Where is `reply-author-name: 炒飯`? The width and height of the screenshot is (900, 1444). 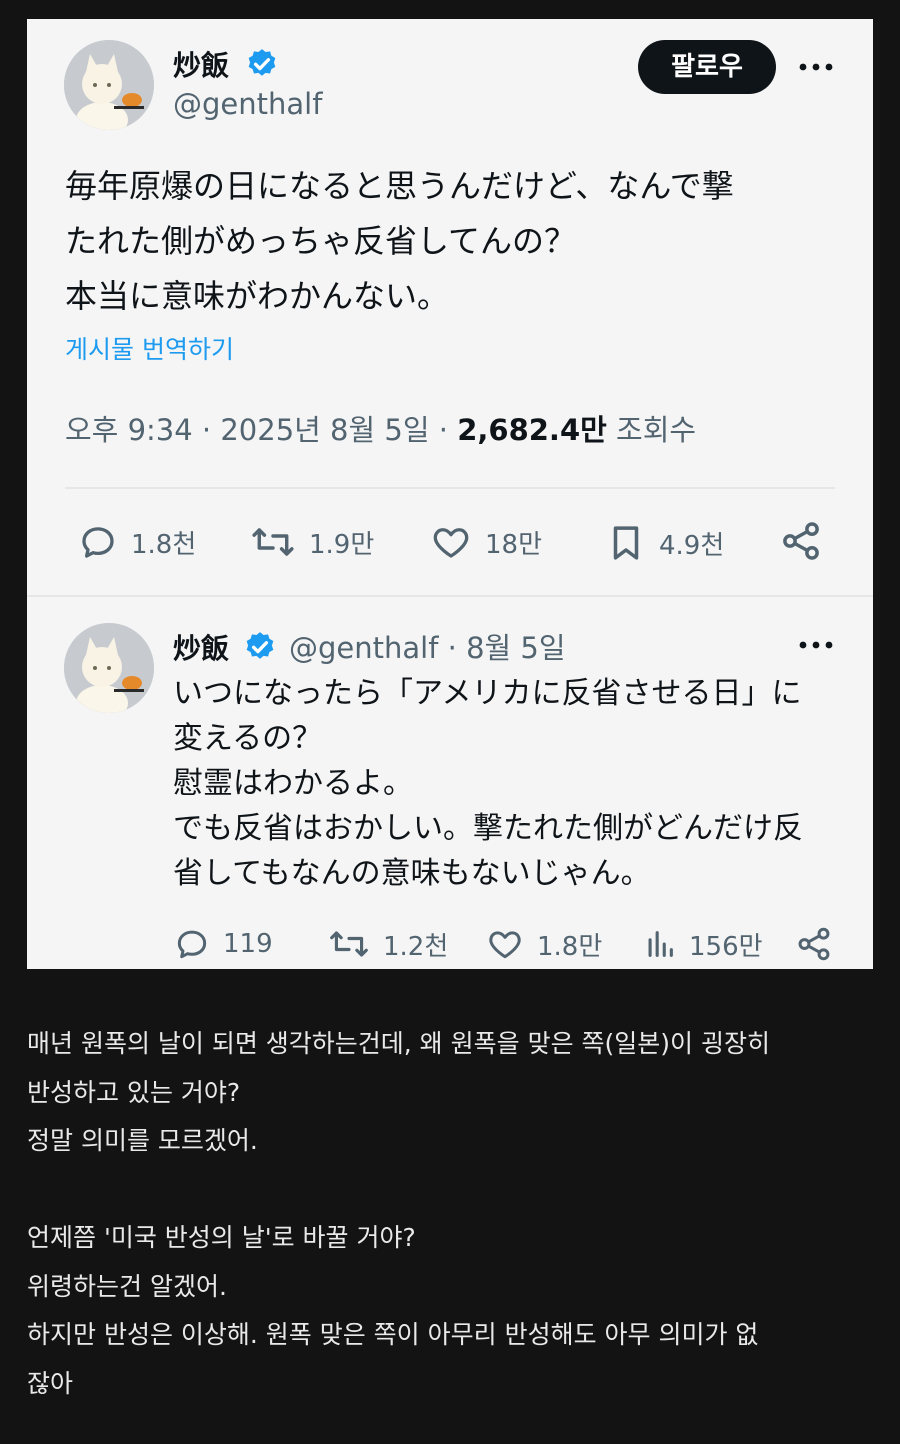 reply-author-name: 炒飯 is located at coordinates (201, 647).